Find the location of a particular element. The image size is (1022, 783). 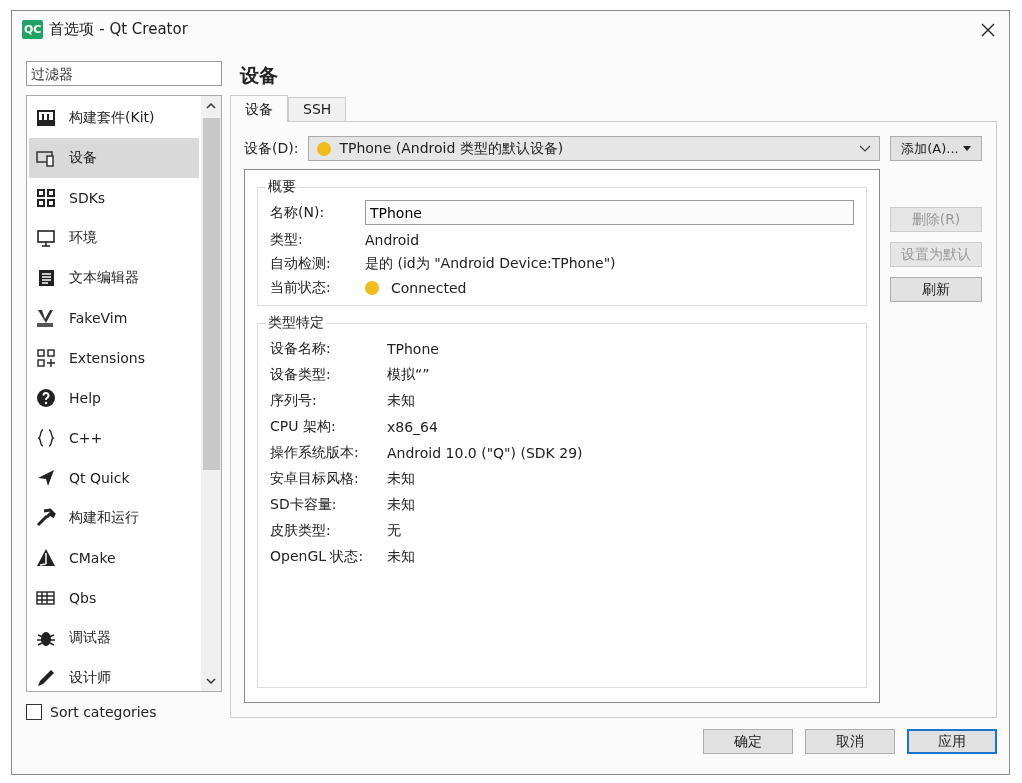

field-label: 类型: is located at coordinates (287, 240).